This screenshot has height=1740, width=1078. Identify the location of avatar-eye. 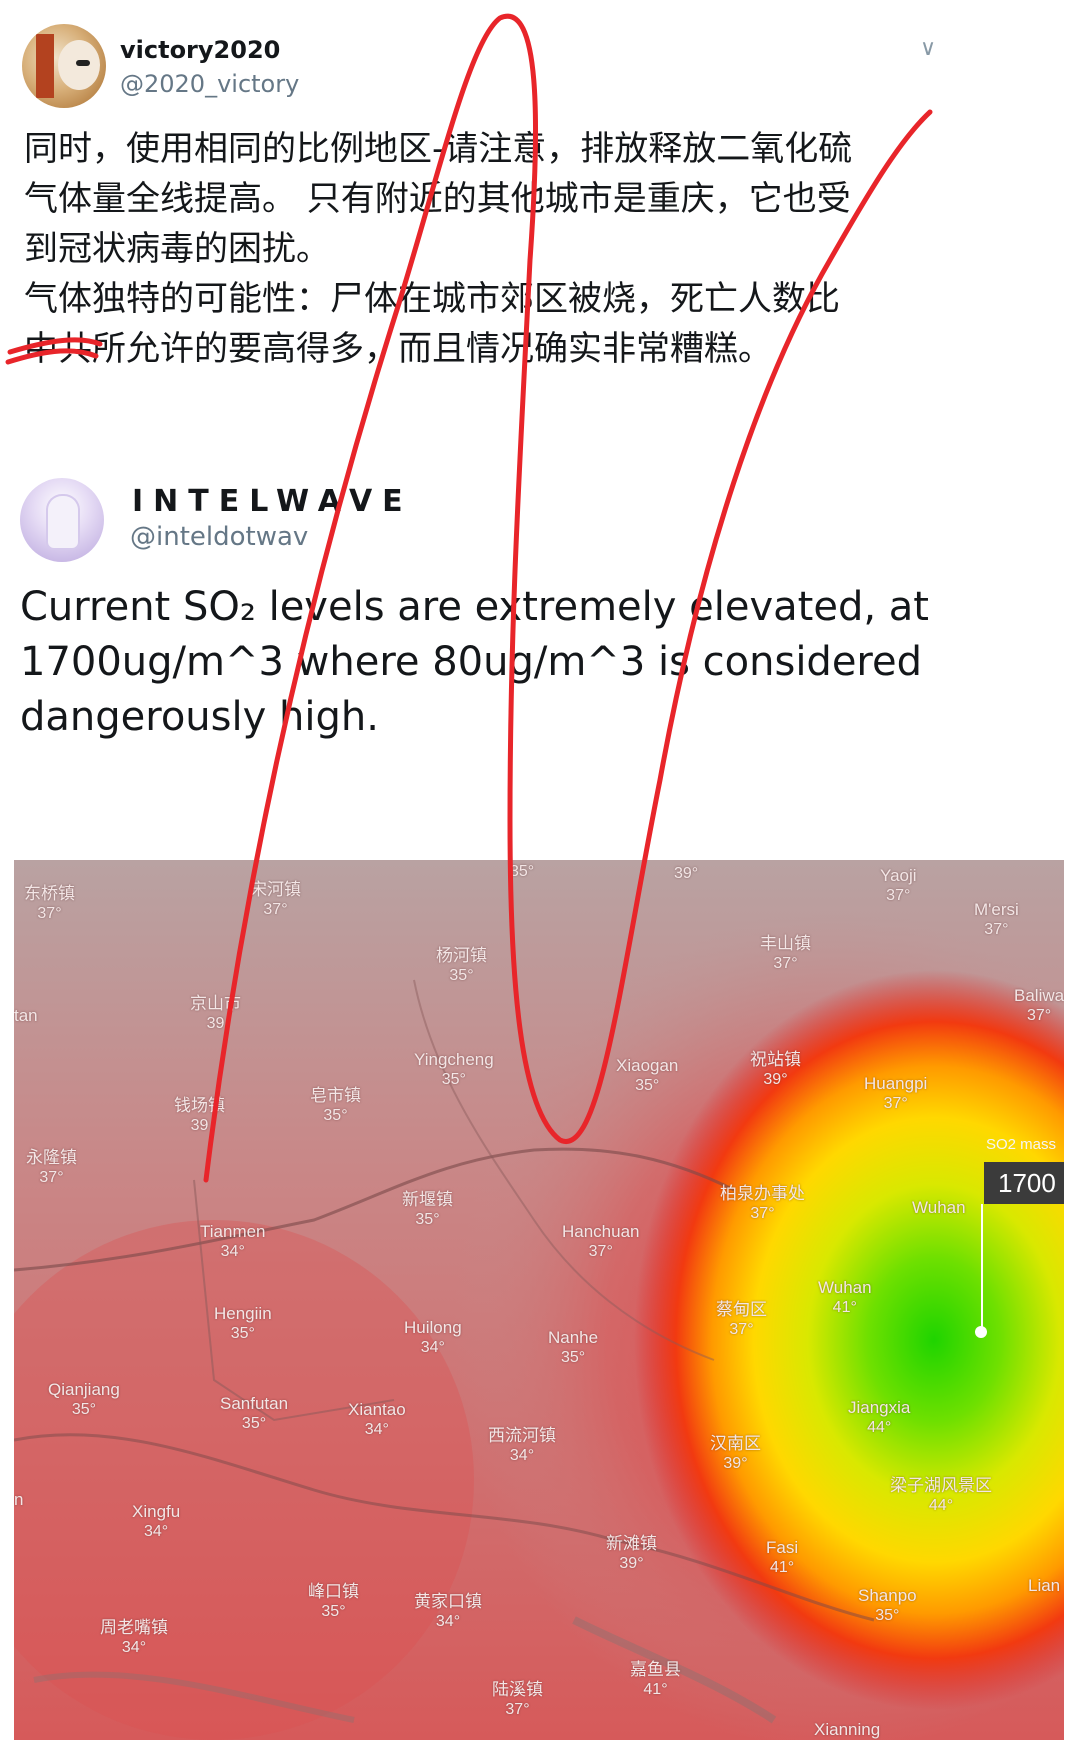
(83, 63).